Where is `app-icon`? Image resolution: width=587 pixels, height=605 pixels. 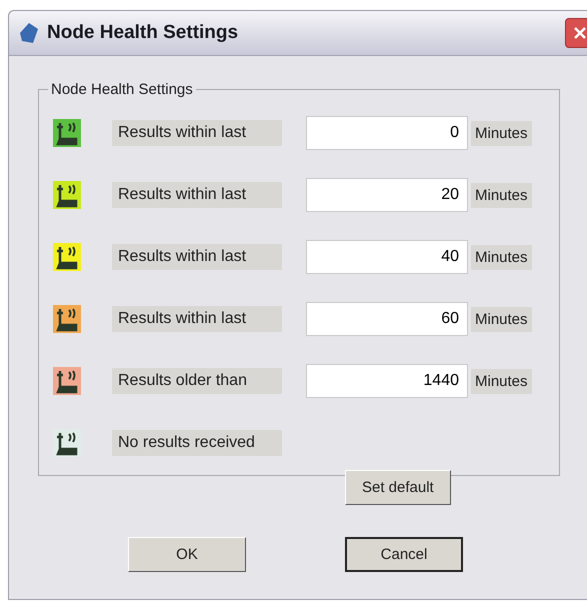 app-icon is located at coordinates (29, 33).